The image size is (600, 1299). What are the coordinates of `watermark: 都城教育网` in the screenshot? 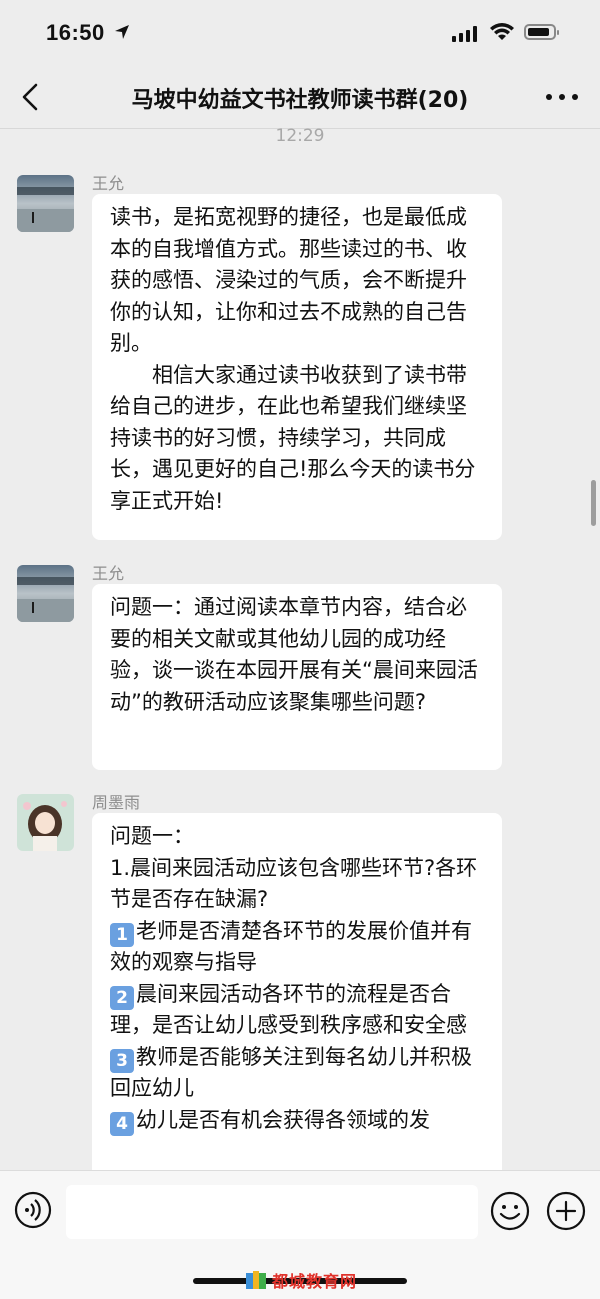 It's located at (300, 1280).